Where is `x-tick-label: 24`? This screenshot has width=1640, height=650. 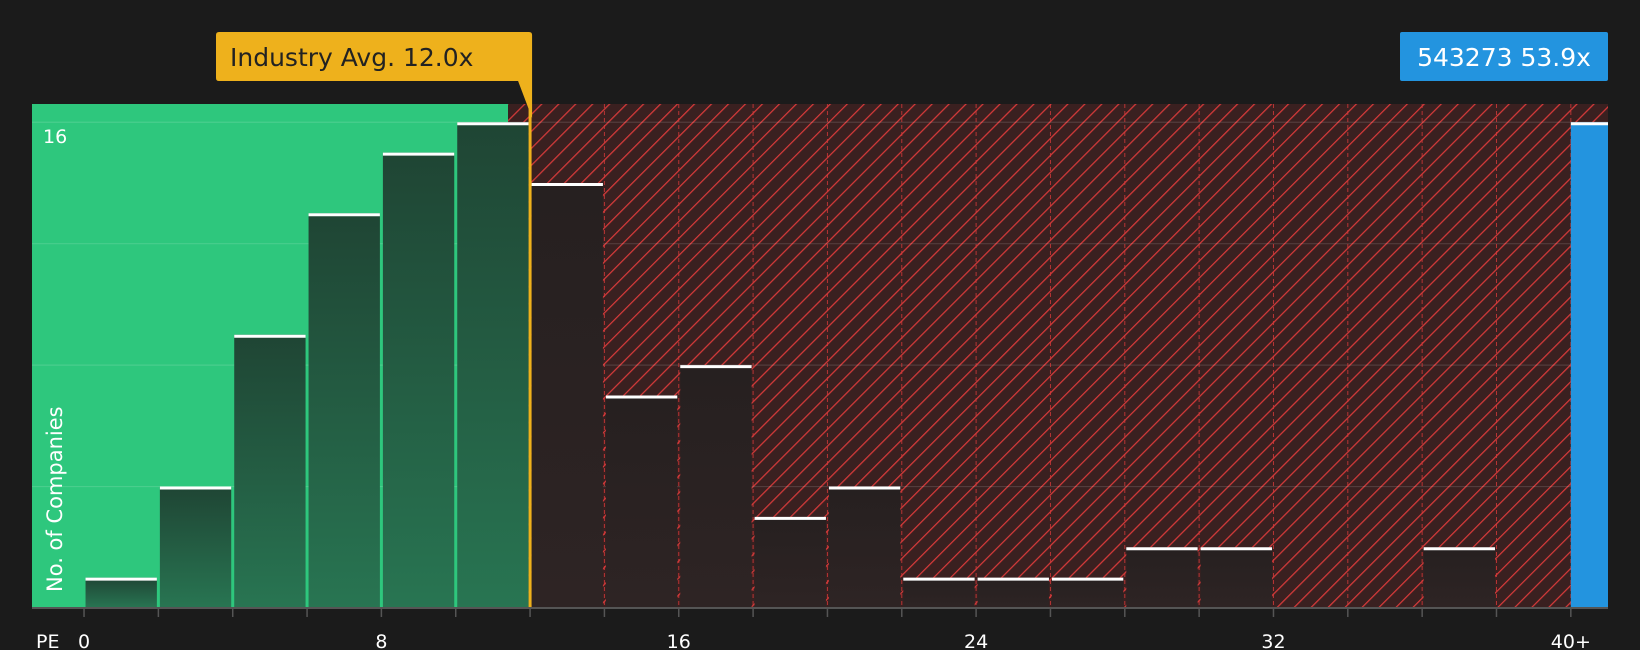 x-tick-label: 24 is located at coordinates (976, 640).